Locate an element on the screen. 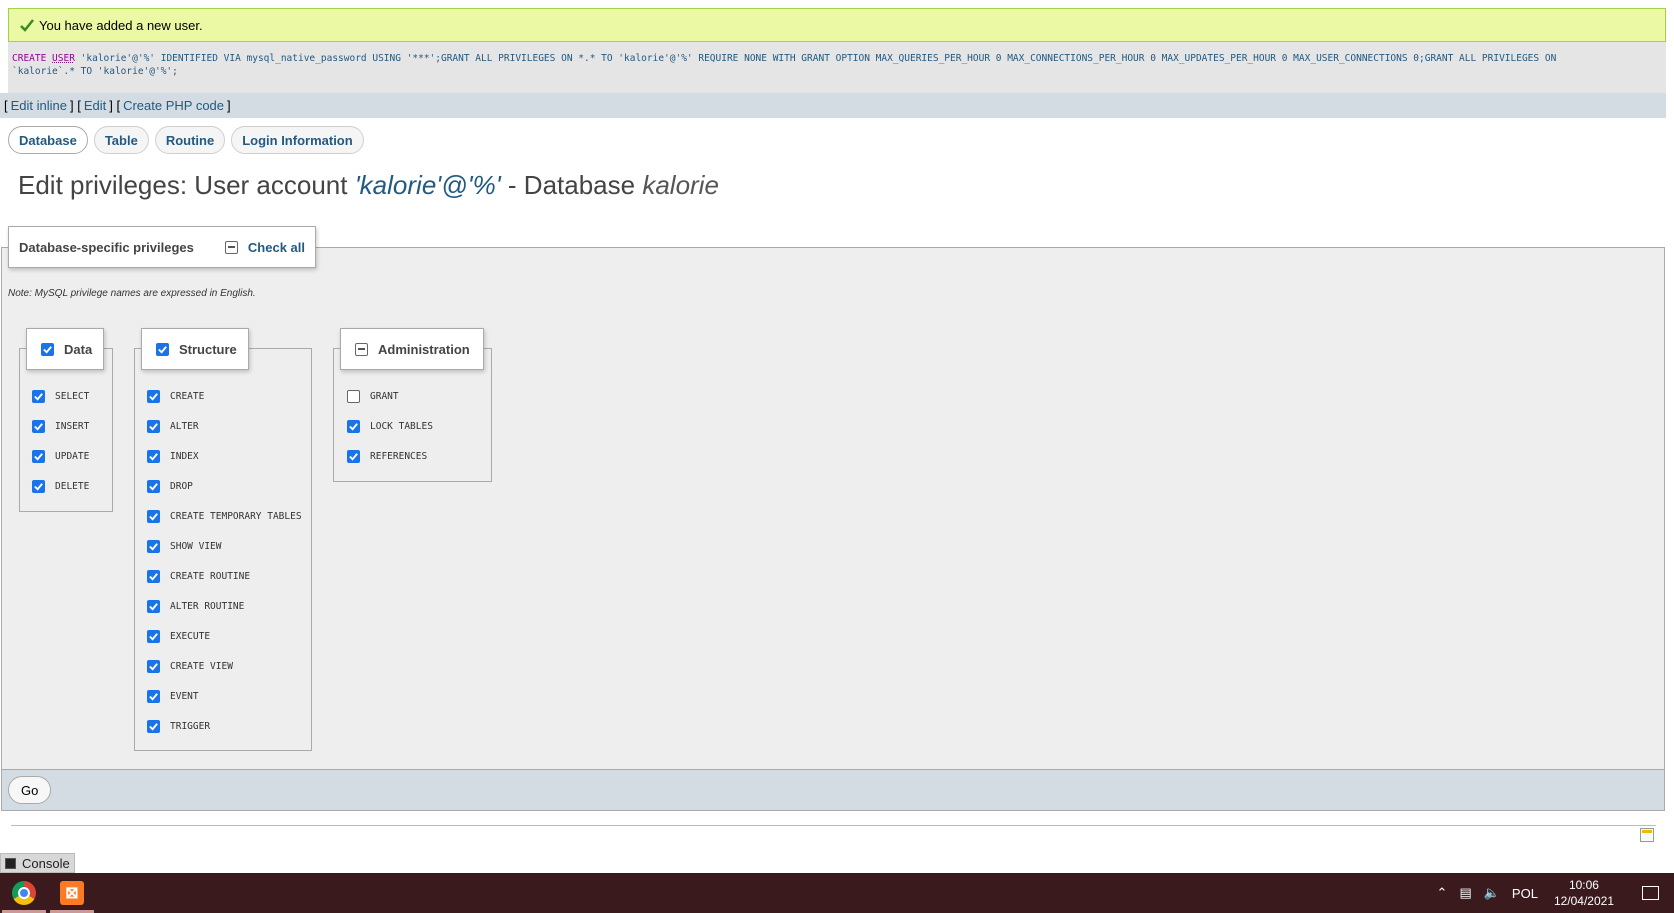  privilege-trigger: TRIGGER is located at coordinates (178, 726).